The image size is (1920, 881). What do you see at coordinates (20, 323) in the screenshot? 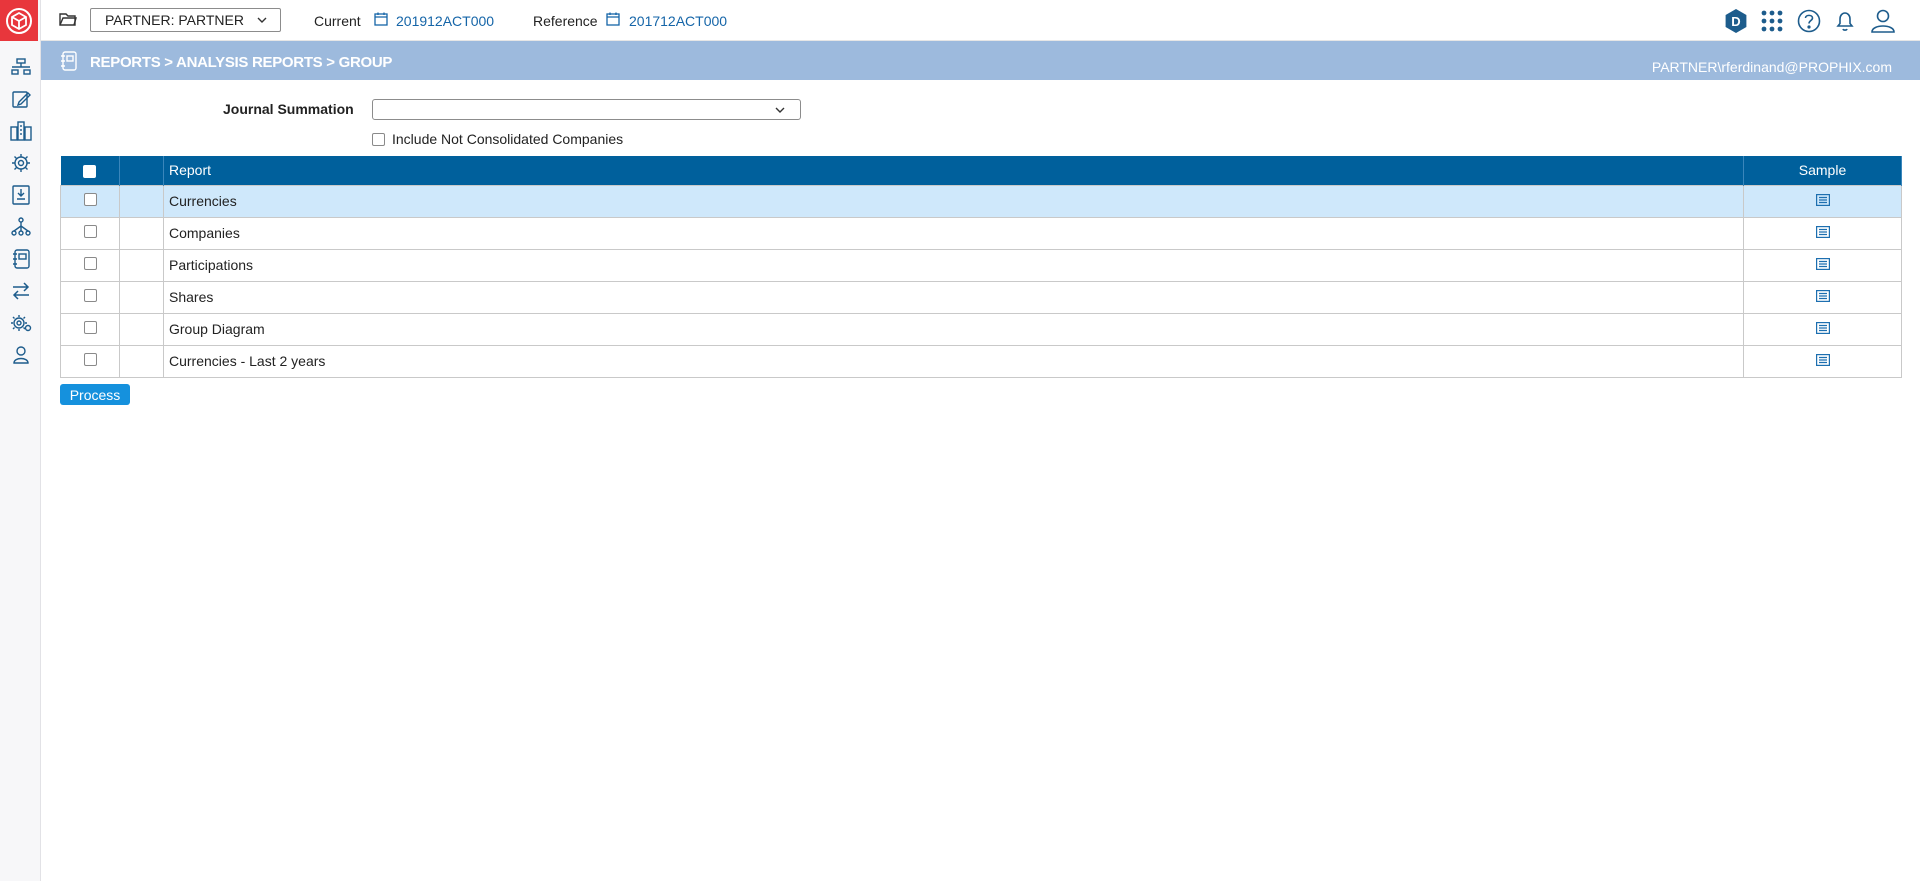
I see `administration-icon` at bounding box center [20, 323].